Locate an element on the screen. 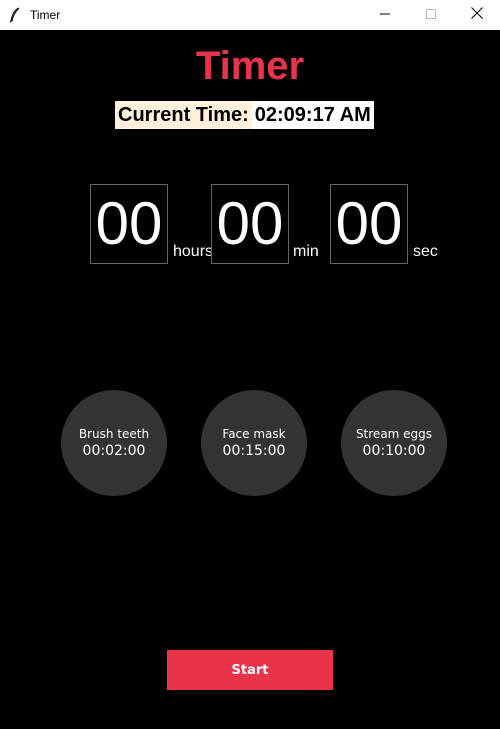 This screenshot has width=500, height=729. close-button is located at coordinates (477, 15).